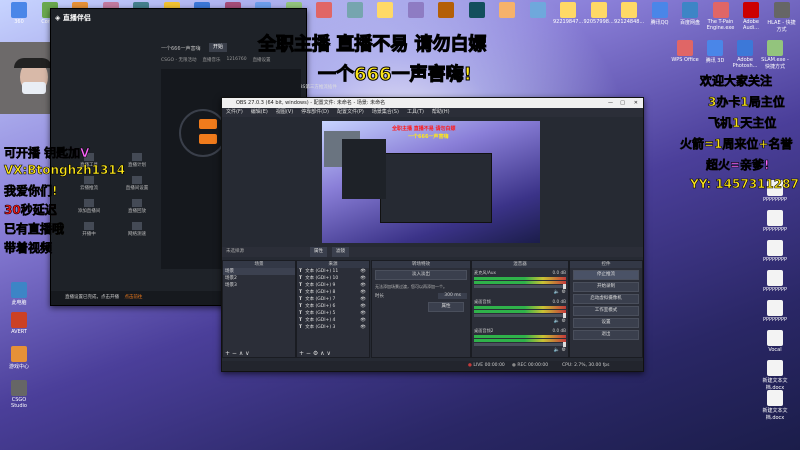 The height and width of the screenshot is (450, 800). I want to click on assistant-bottom-link: 点击前往, so click(133, 297).